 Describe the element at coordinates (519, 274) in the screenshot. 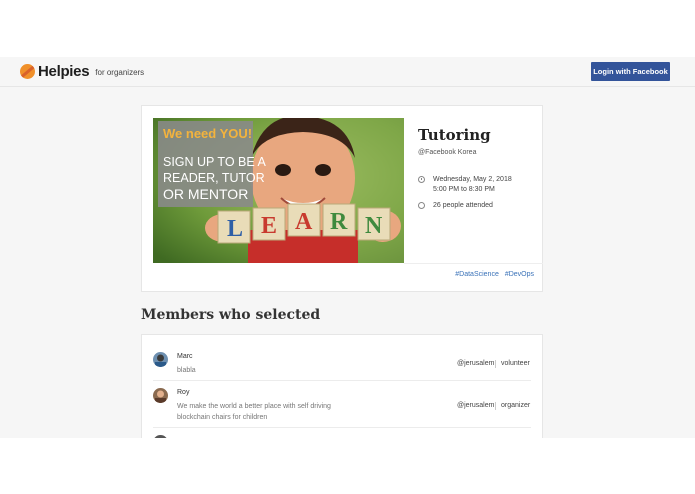

I see `tag-devops: #DevOps` at that location.